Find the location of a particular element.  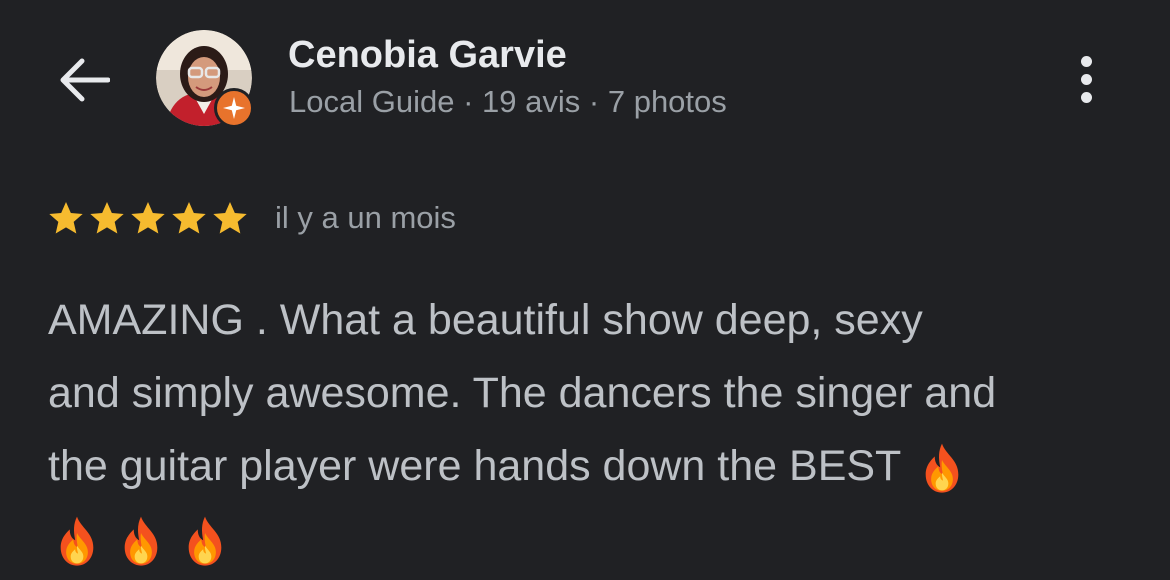

reviewer-meta: Local Guide · 19 avis · 7 photos is located at coordinates (508, 102).